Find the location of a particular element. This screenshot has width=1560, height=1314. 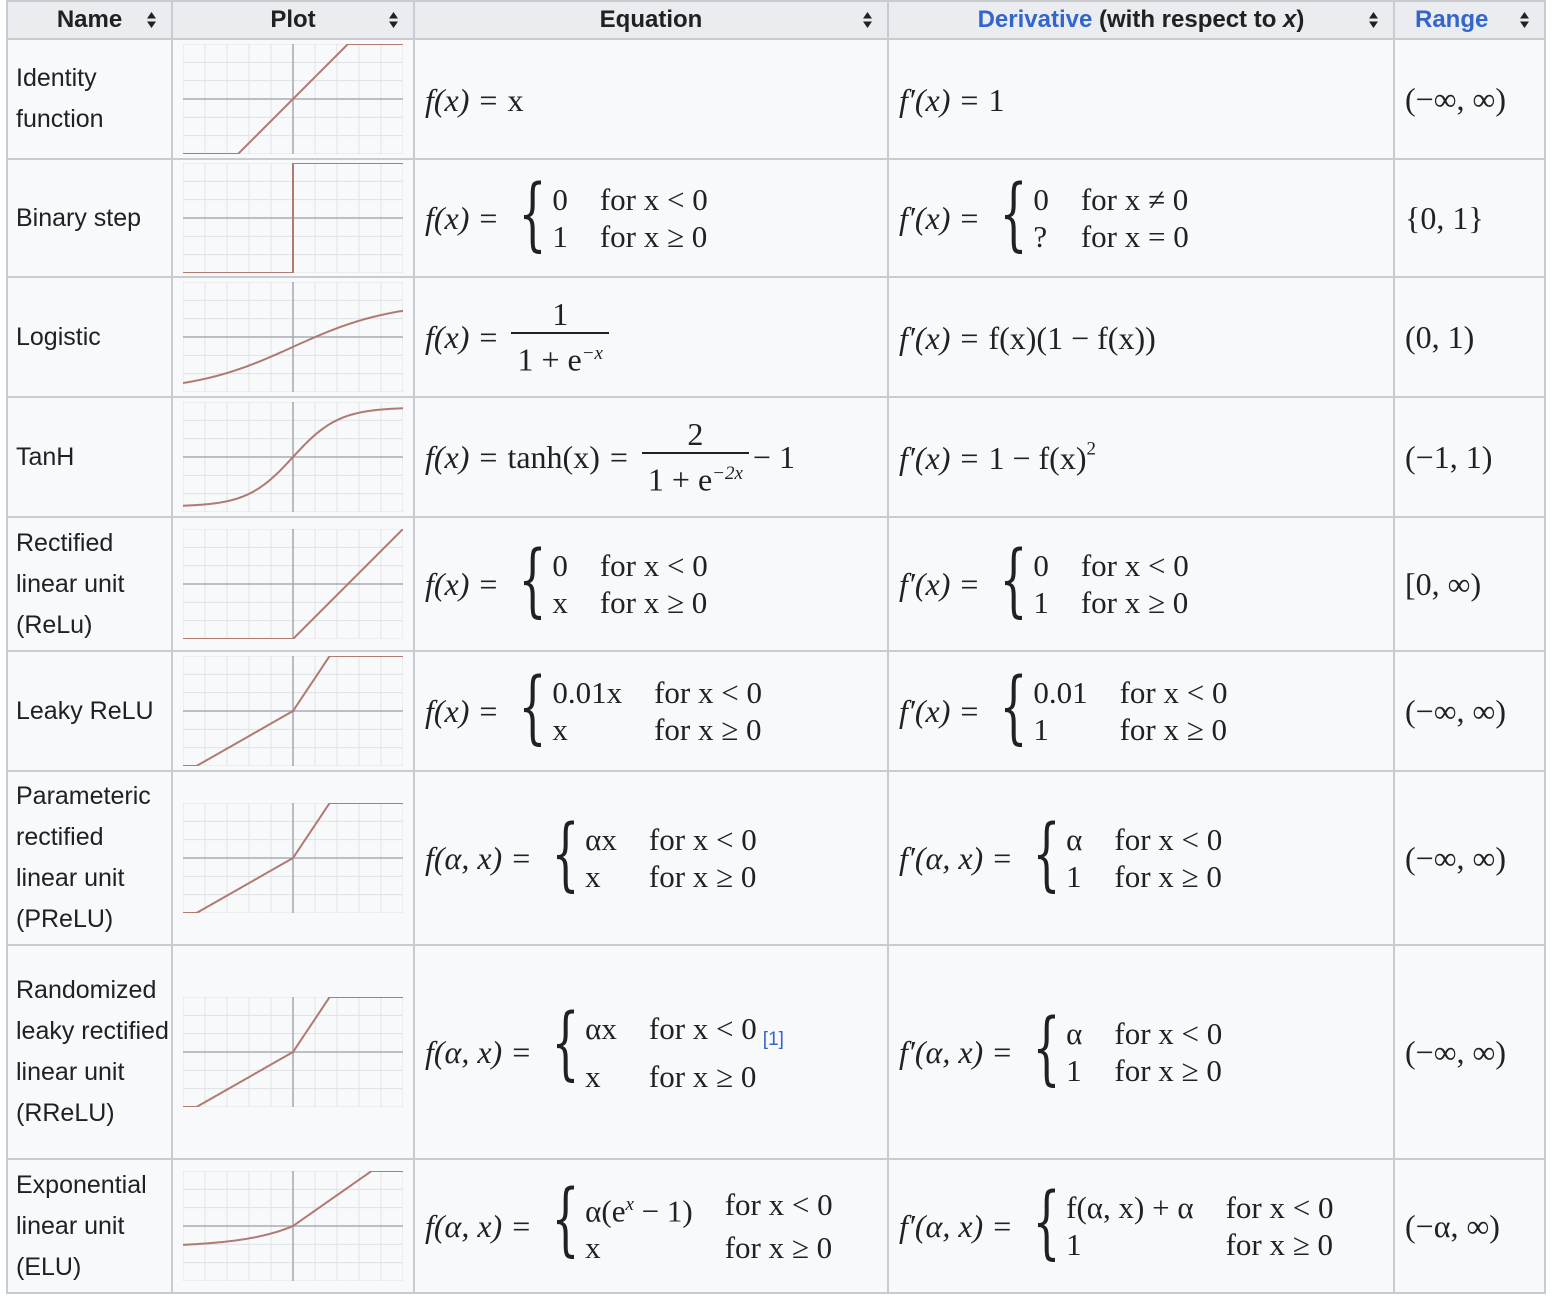

plot-chart is located at coordinates (293, 457).